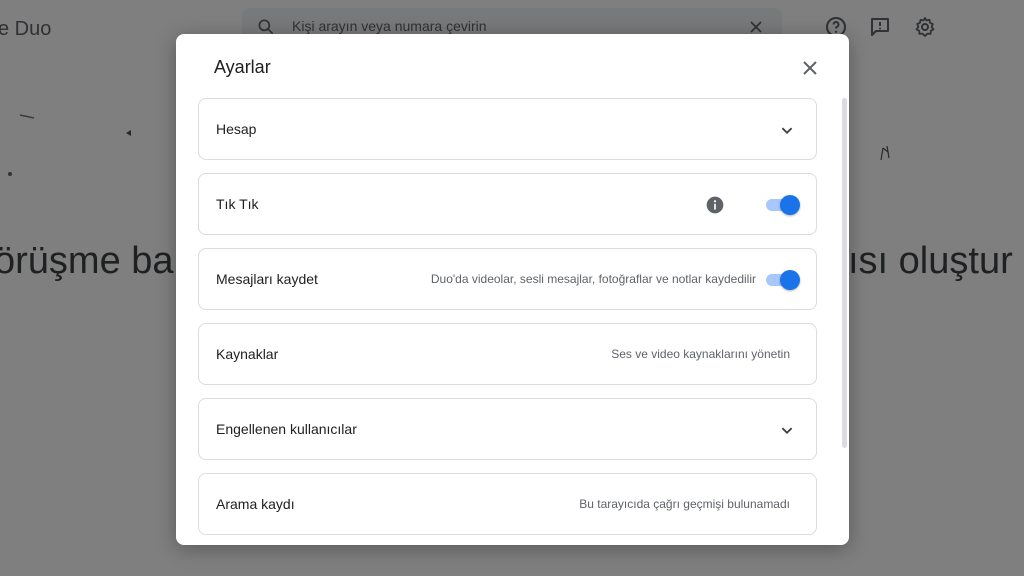 This screenshot has width=1024, height=576. Describe the element at coordinates (715, 205) in the screenshot. I see `info-icon` at that location.